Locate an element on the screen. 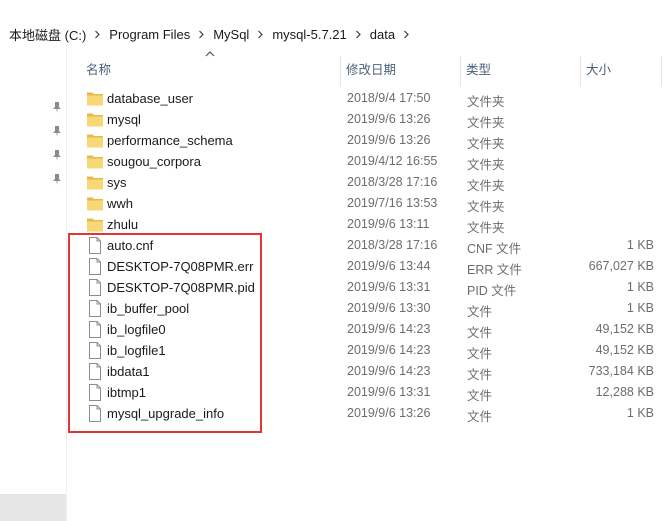 The height and width of the screenshot is (521, 672). file-type: ERR 文件 is located at coordinates (494, 270).